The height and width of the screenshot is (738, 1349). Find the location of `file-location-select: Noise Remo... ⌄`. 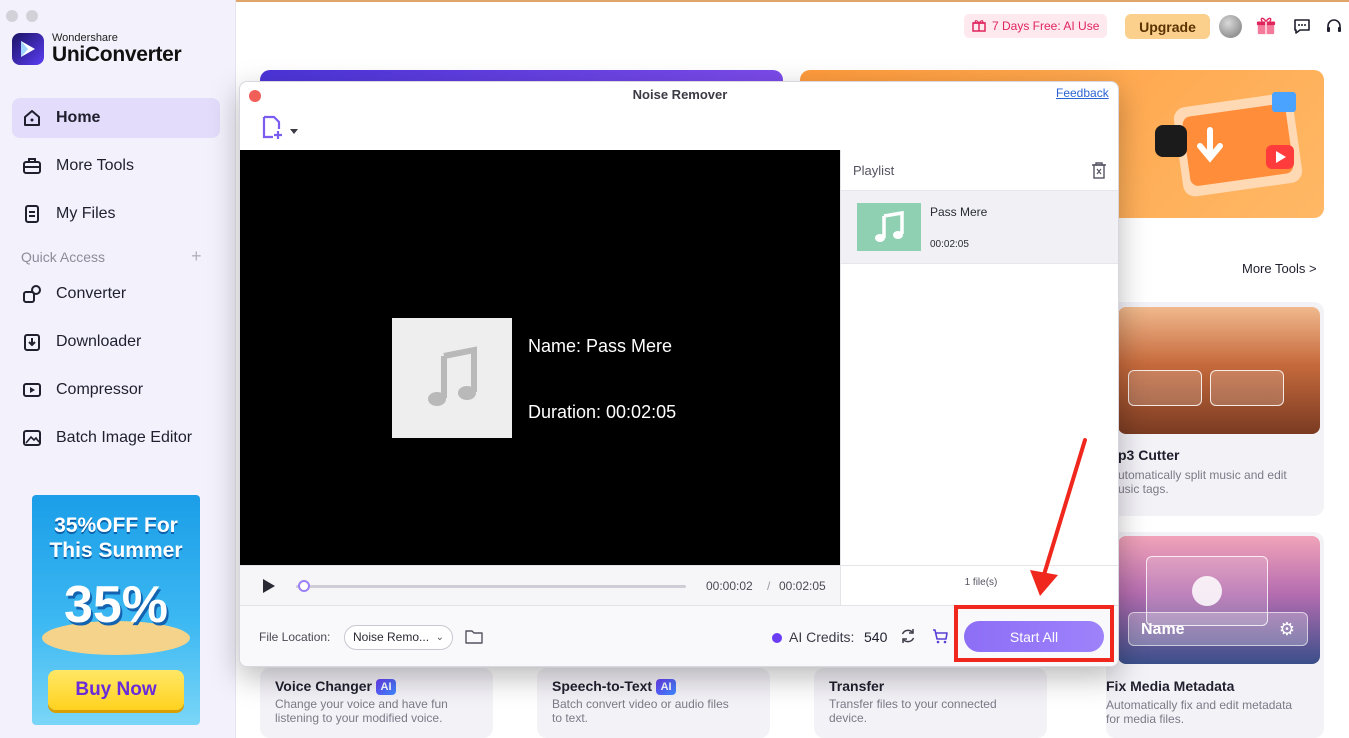

file-location-select: Noise Remo... ⌄ is located at coordinates (398, 637).